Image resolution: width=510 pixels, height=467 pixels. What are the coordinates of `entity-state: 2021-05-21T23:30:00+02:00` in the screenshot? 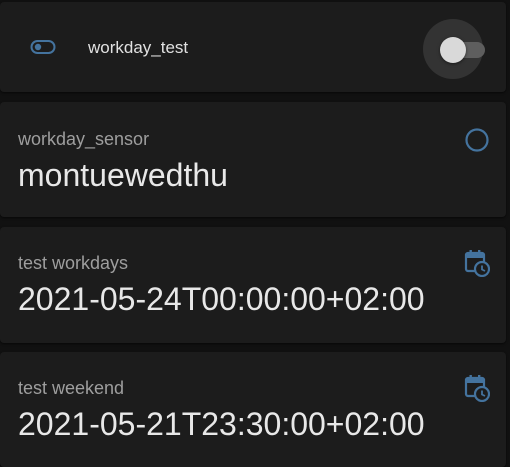 It's located at (221, 424).